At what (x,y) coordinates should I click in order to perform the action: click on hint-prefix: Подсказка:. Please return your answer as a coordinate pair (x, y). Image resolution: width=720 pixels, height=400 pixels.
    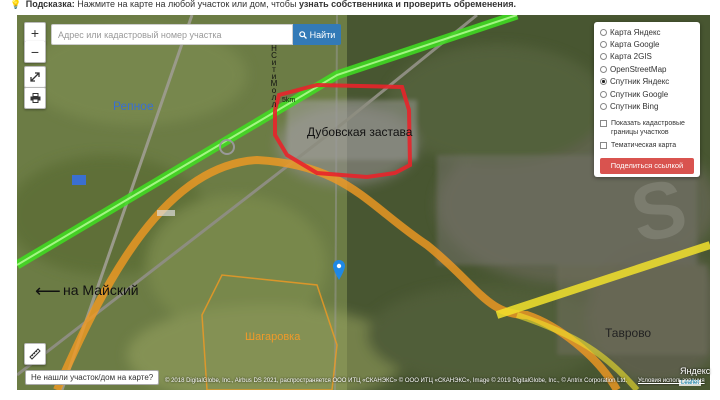
    Looking at the image, I should click on (50, 4).